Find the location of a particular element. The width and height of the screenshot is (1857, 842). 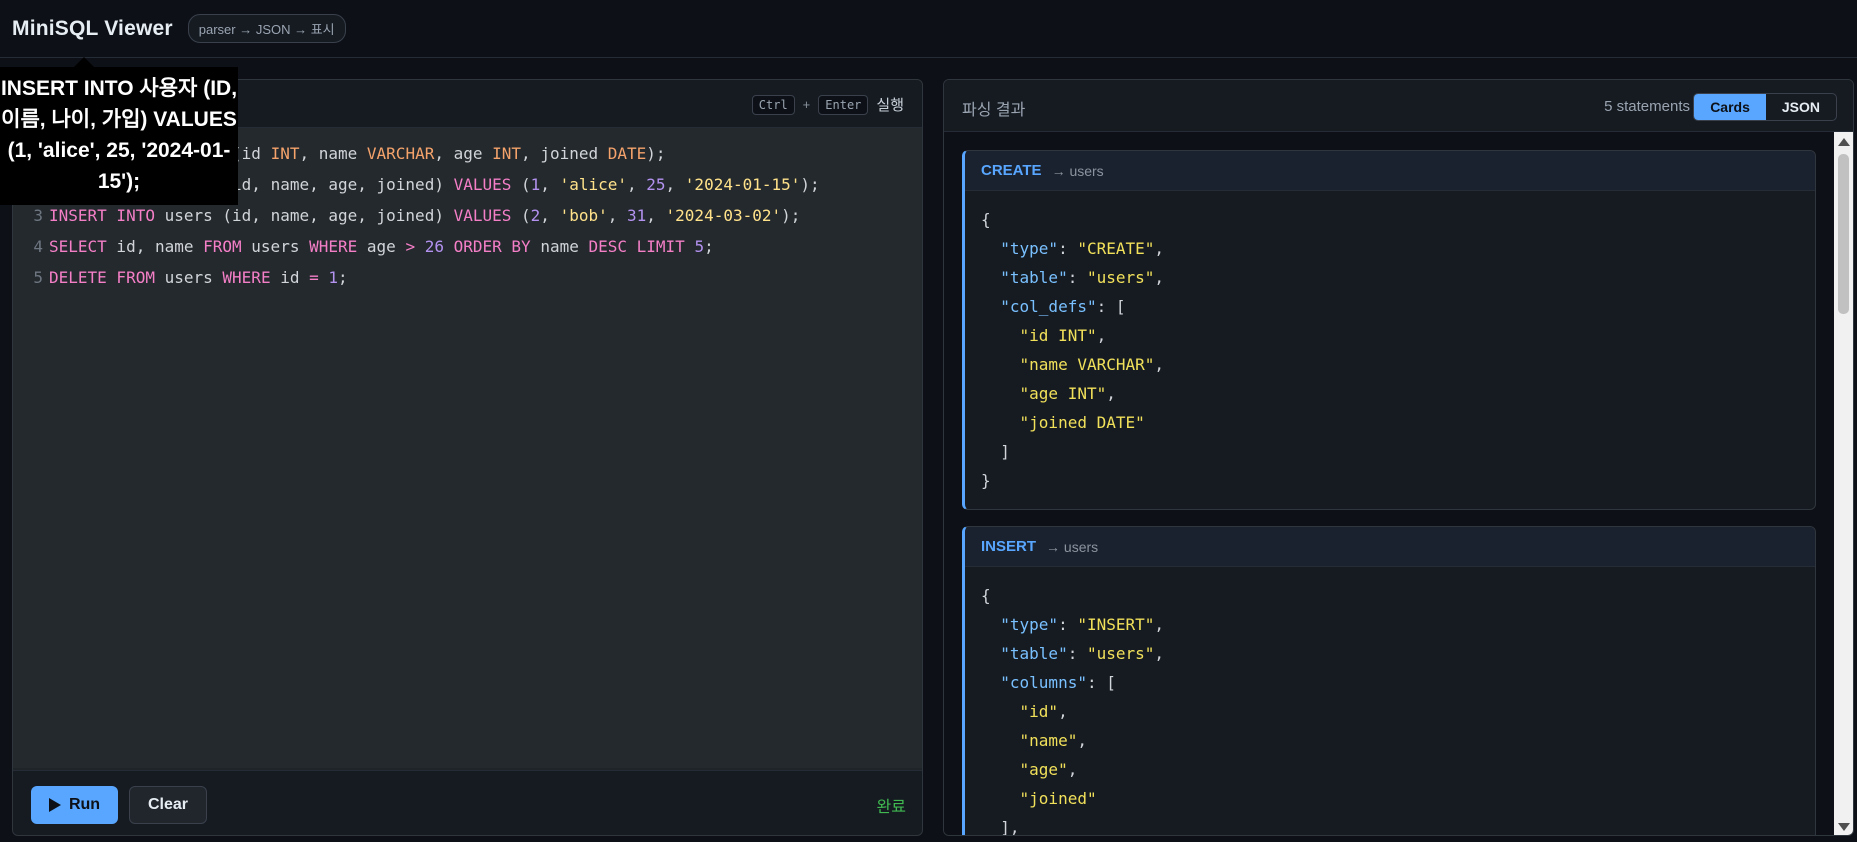

code-token: , name is located at coordinates (333, 153).